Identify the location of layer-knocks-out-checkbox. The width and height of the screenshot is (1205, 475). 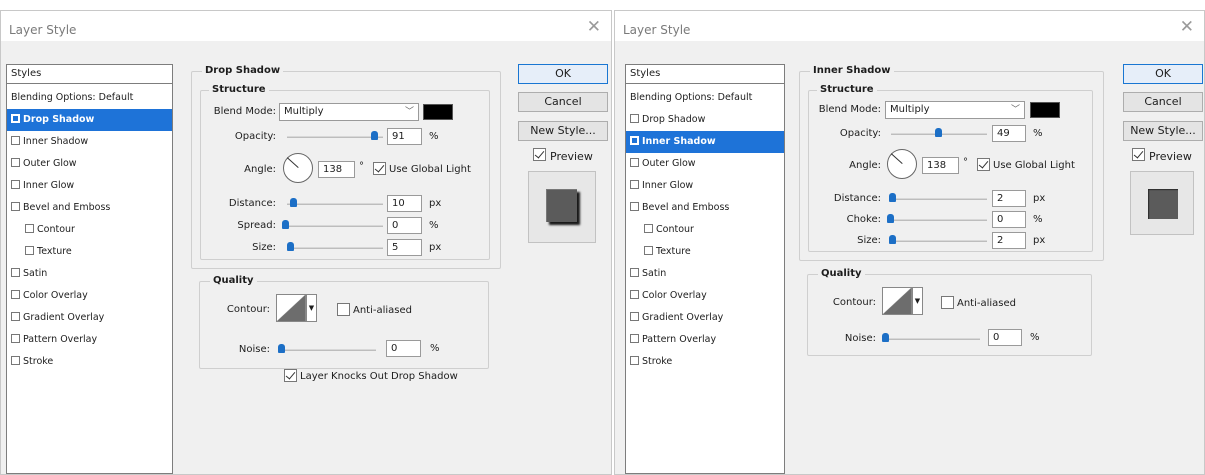
(290, 375).